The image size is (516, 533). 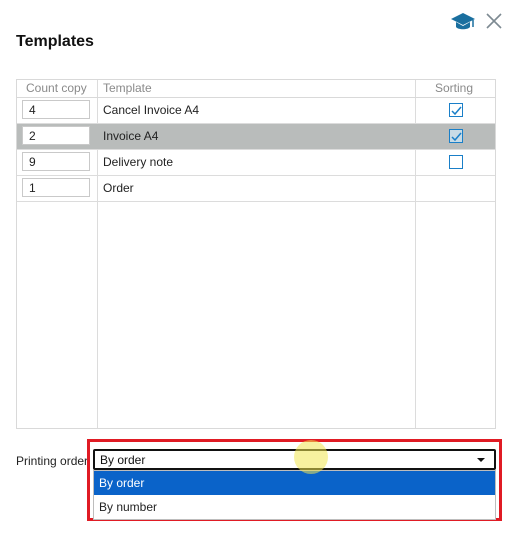 What do you see at coordinates (151, 110) in the screenshot?
I see `template-name: Cancel Invoice A4` at bounding box center [151, 110].